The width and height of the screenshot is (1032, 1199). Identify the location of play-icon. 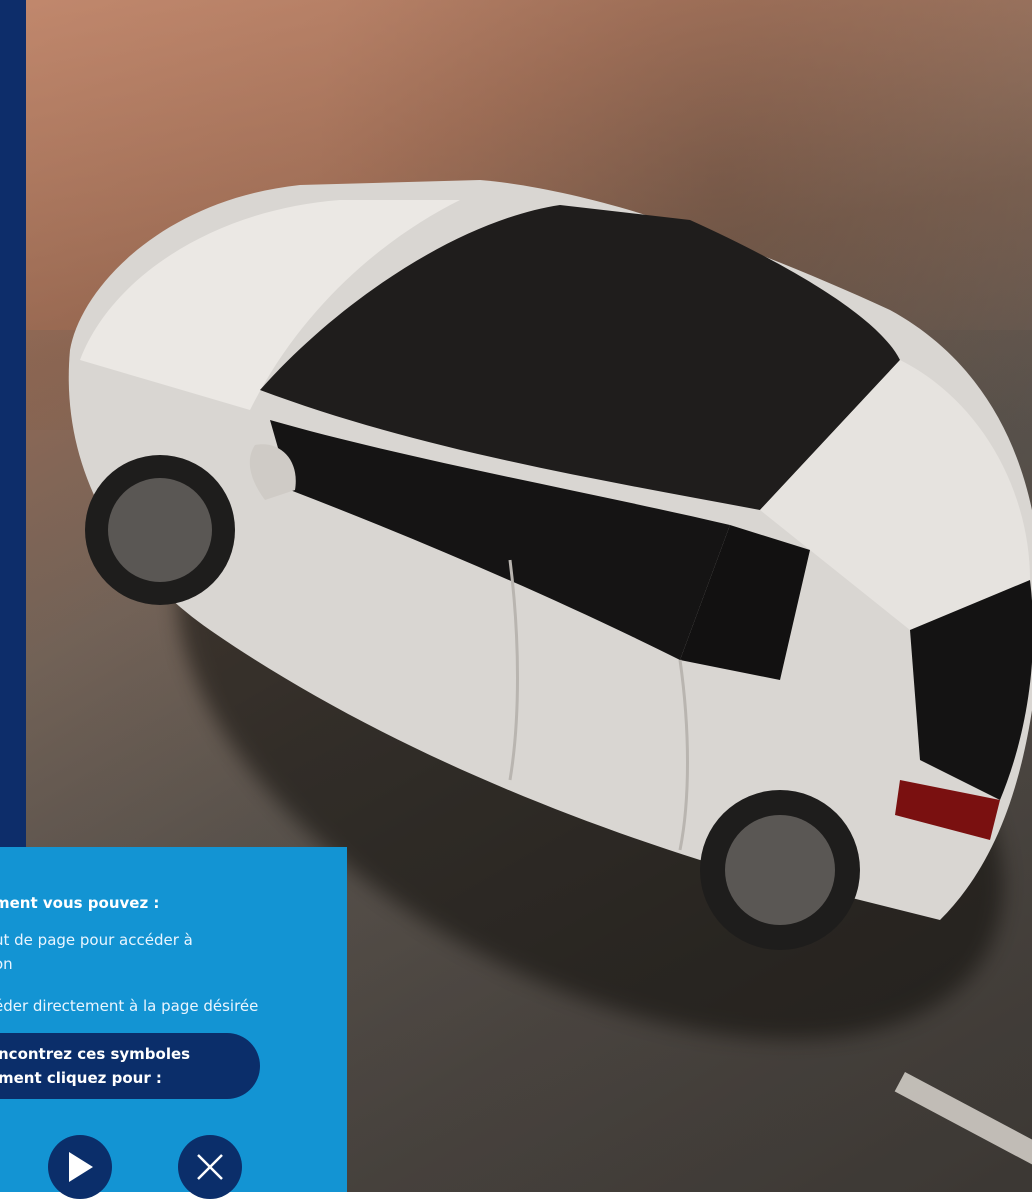
(81, 1167).